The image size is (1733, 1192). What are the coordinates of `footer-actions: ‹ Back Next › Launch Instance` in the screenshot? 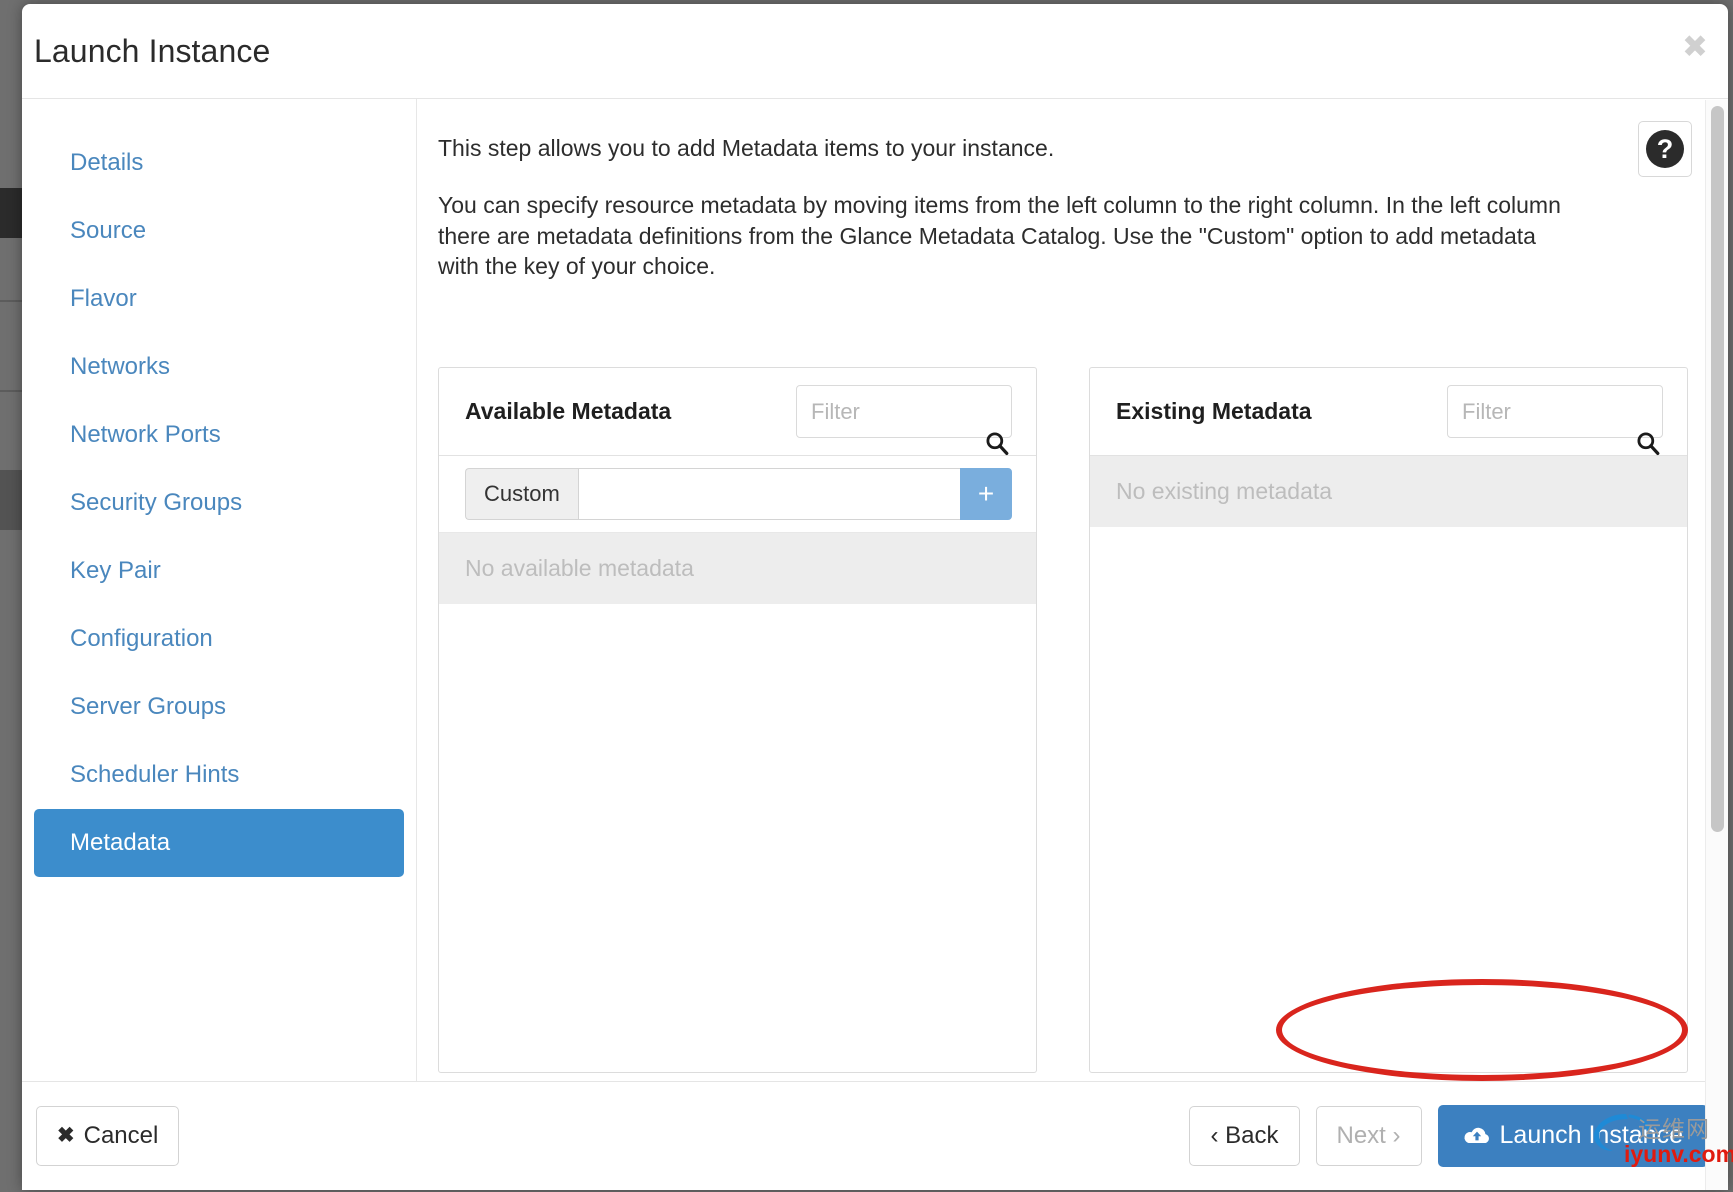 It's located at (1451, 1135).